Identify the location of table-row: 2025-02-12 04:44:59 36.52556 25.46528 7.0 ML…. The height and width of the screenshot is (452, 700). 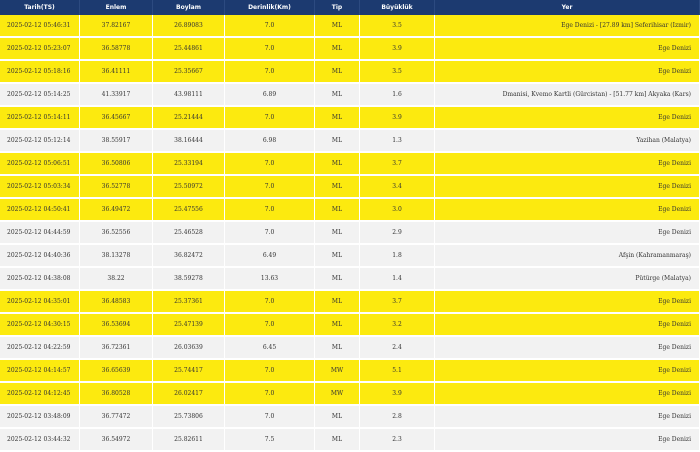
(350, 233).